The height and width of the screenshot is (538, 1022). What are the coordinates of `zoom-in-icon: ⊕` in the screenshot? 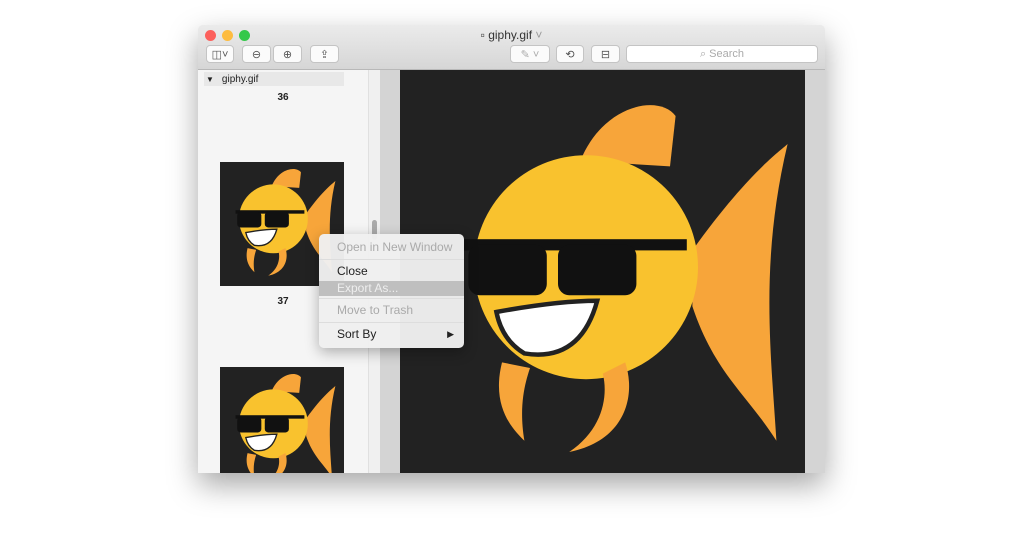 It's located at (287, 54).